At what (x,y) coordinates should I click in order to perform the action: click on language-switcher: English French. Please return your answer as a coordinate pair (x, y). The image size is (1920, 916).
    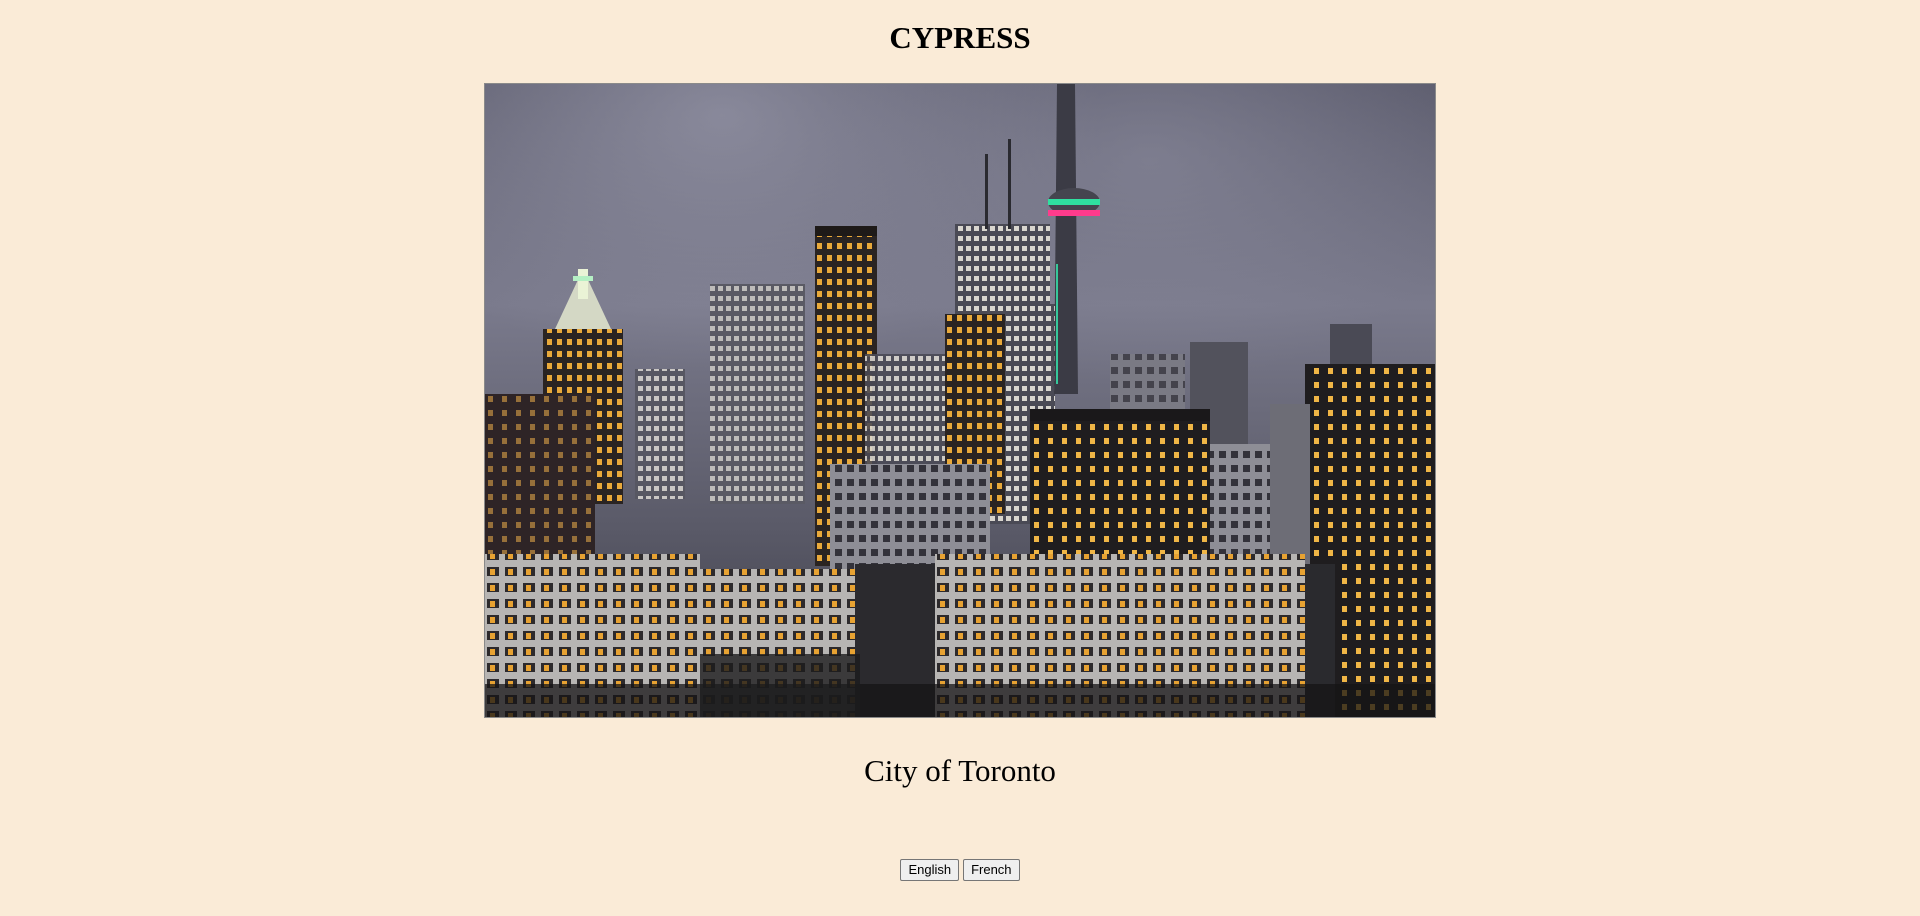
    Looking at the image, I should click on (960, 870).